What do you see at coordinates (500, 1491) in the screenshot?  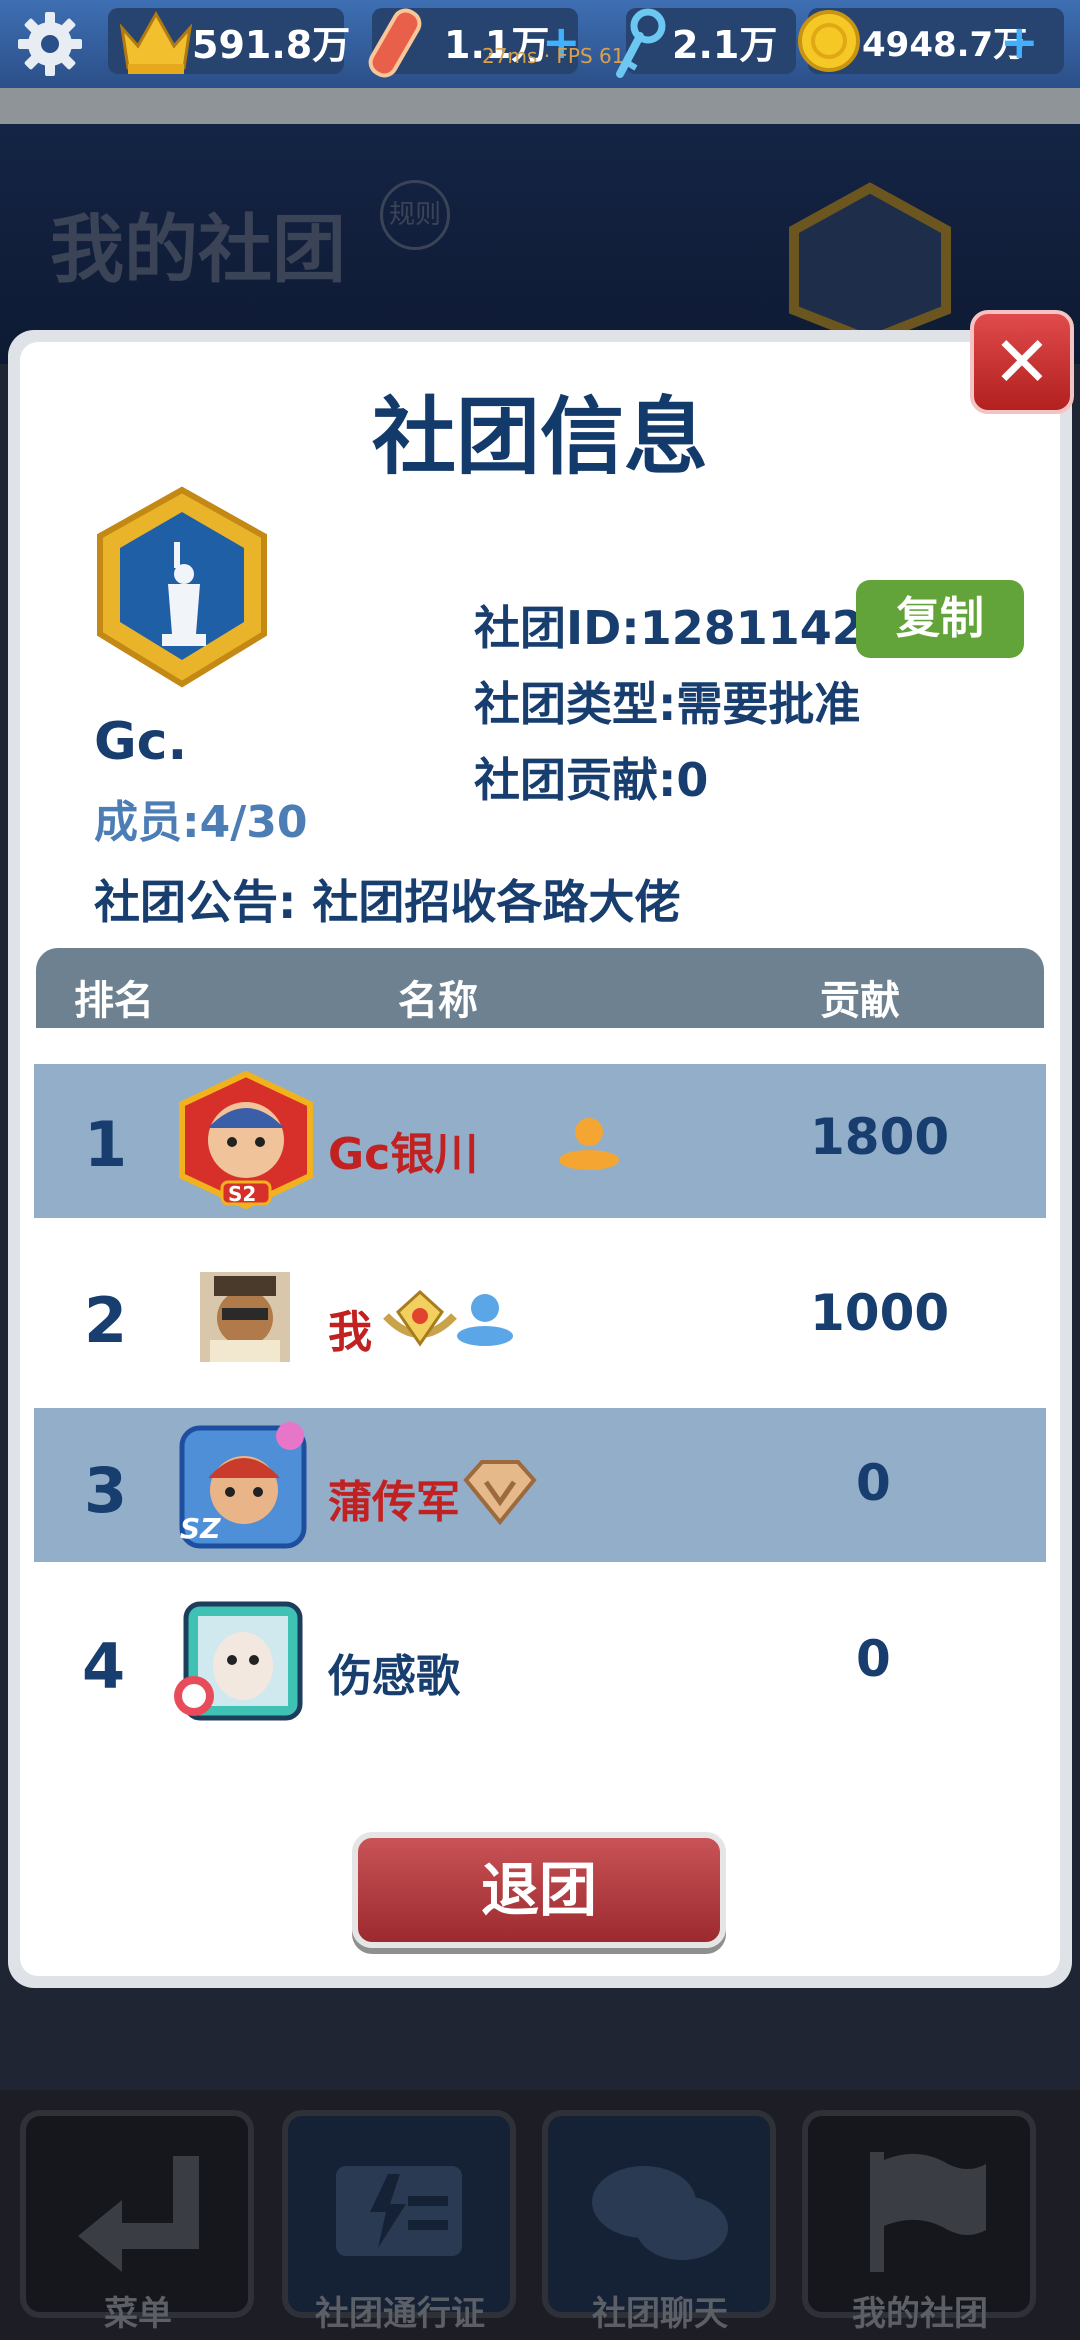 I see `vip-diamond-icon` at bounding box center [500, 1491].